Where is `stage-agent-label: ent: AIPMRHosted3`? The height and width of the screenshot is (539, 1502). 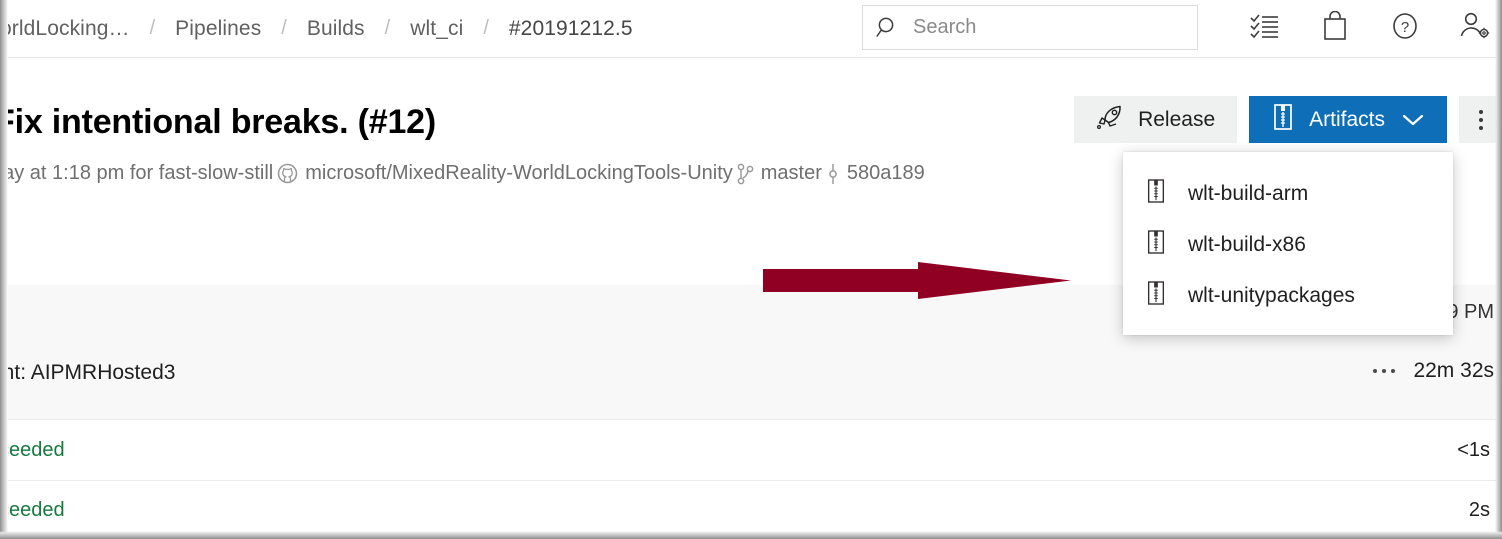
stage-agent-label: ent: AIPMRHosted3 is located at coordinates (88, 372).